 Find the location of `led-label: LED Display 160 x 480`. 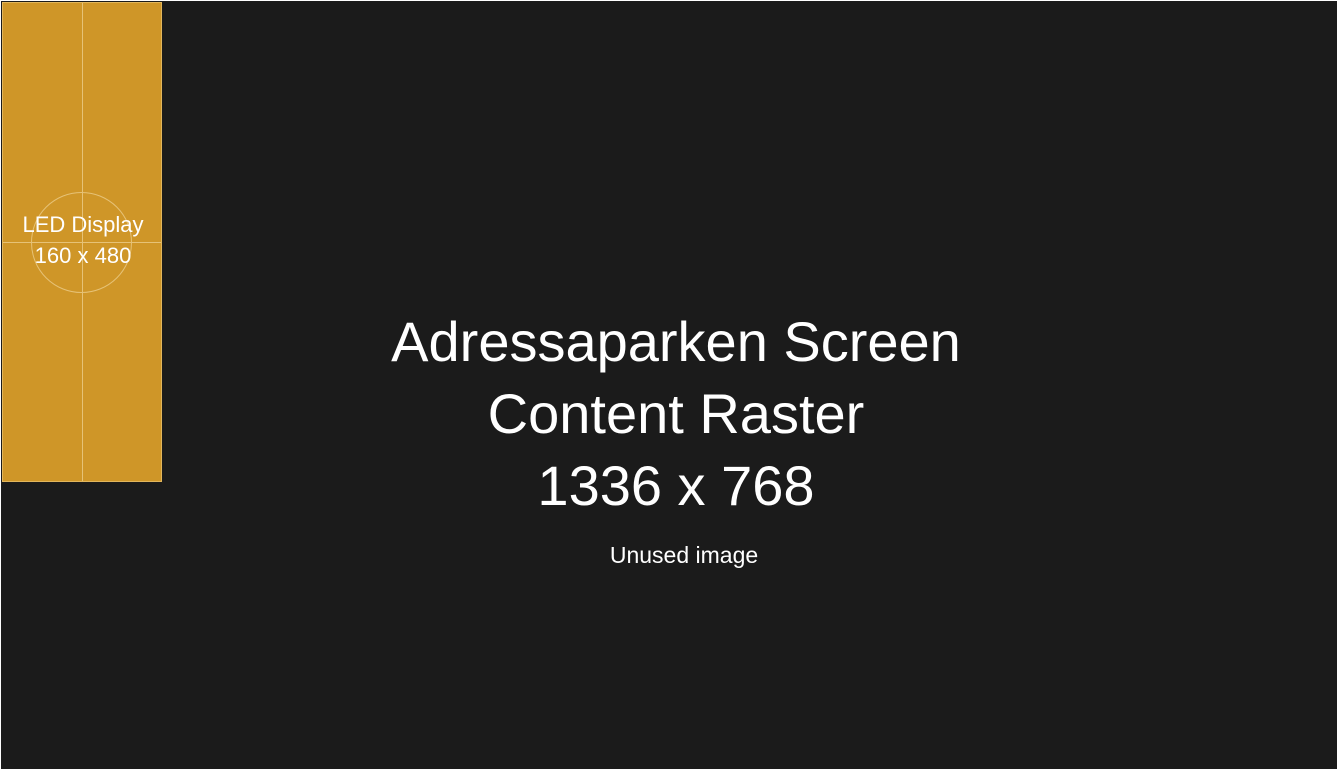

led-label: LED Display 160 x 480 is located at coordinates (83, 240).